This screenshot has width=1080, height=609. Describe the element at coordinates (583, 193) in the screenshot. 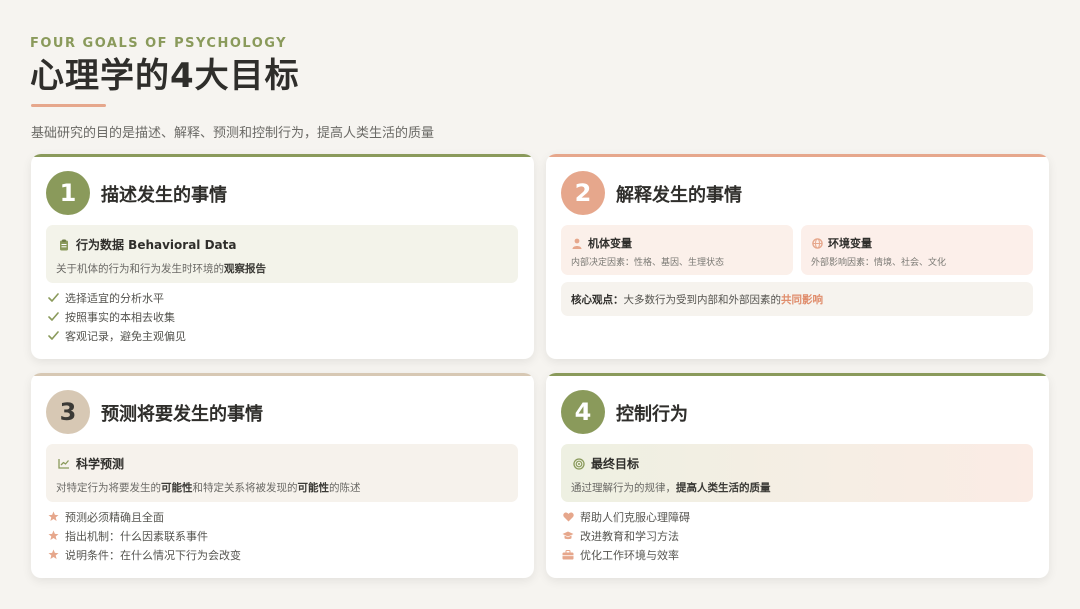

I see `goal-number-badge: 2` at that location.